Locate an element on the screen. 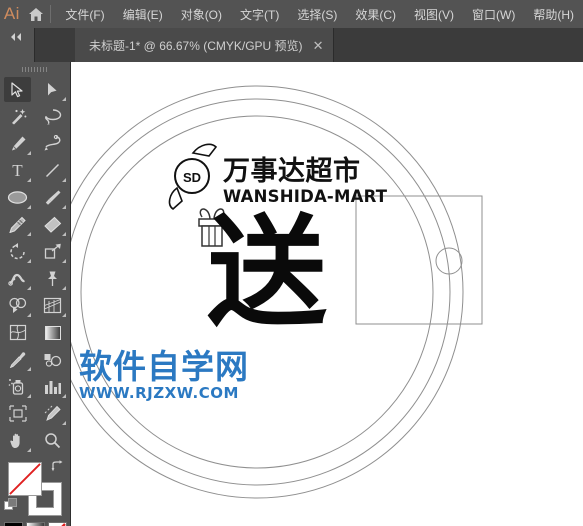 Image resolution: width=583 pixels, height=526 pixels. default-fill-stroke-icon is located at coordinates (11, 507).